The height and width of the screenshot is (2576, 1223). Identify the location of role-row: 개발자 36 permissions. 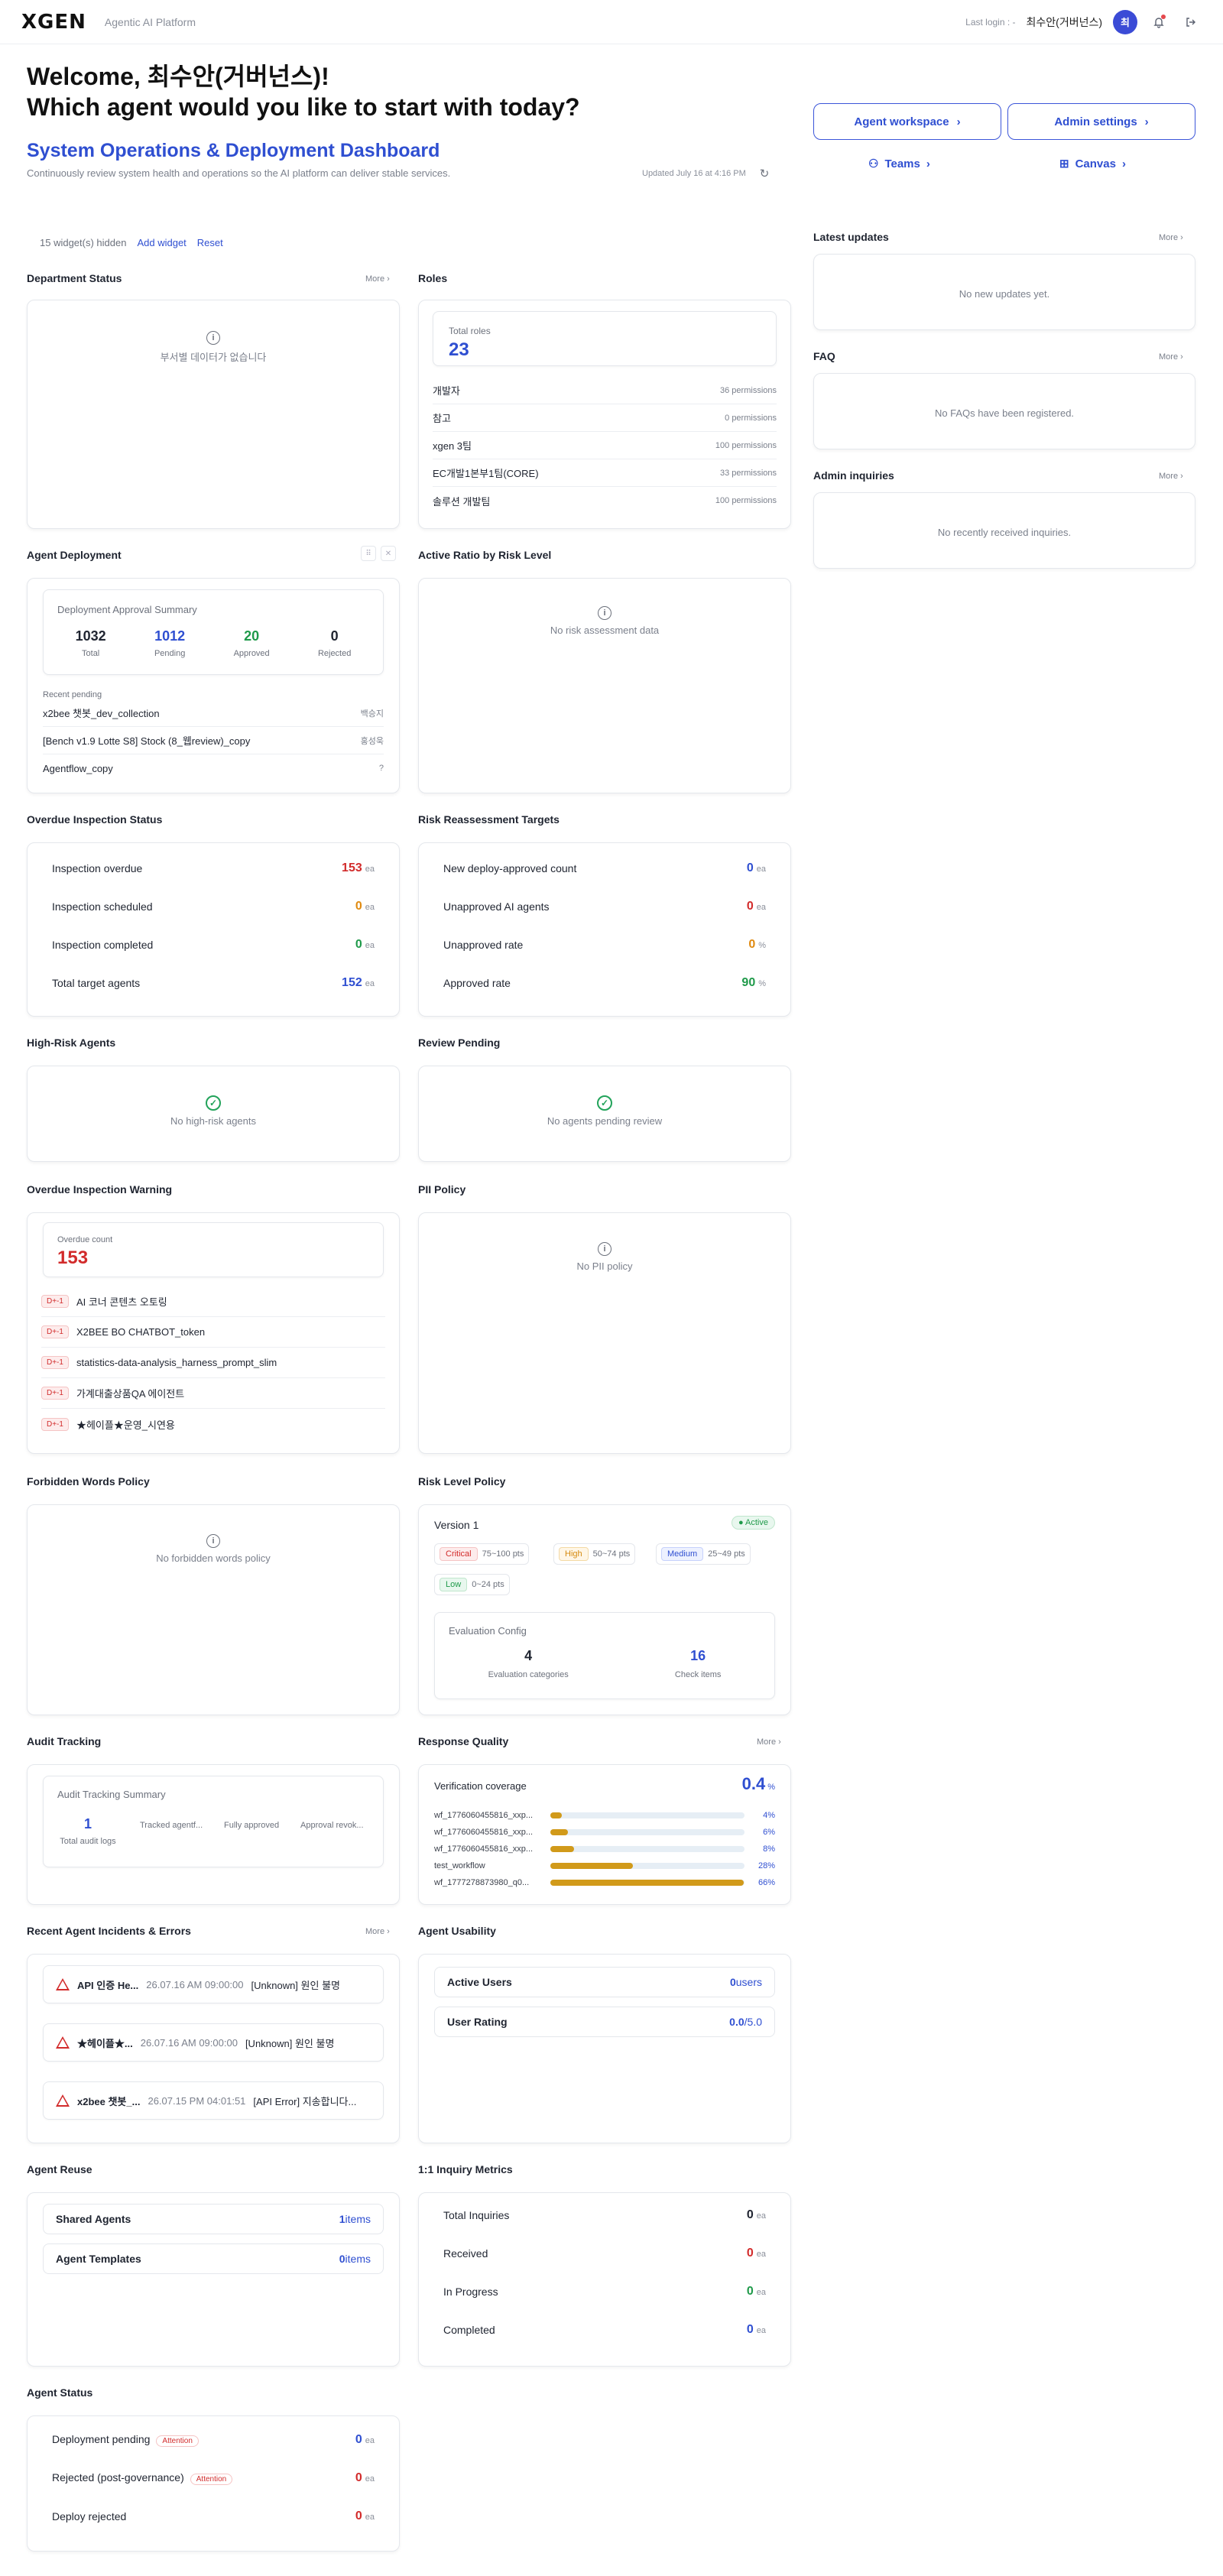
(605, 390).